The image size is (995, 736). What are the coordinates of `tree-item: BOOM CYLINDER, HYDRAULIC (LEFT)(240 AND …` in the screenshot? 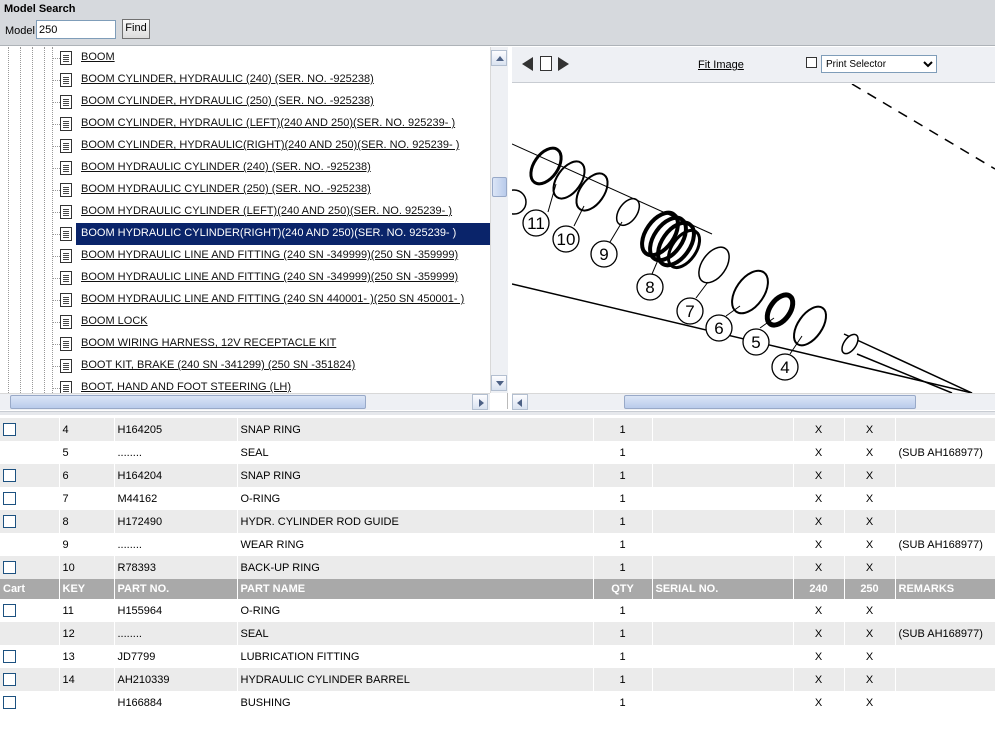 It's located at (271, 124).